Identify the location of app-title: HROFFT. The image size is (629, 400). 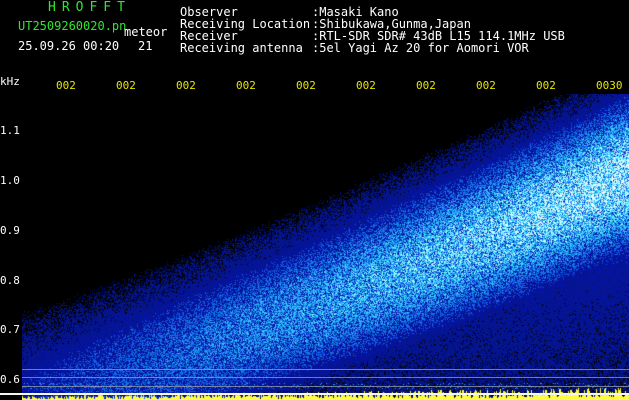
(89, 7).